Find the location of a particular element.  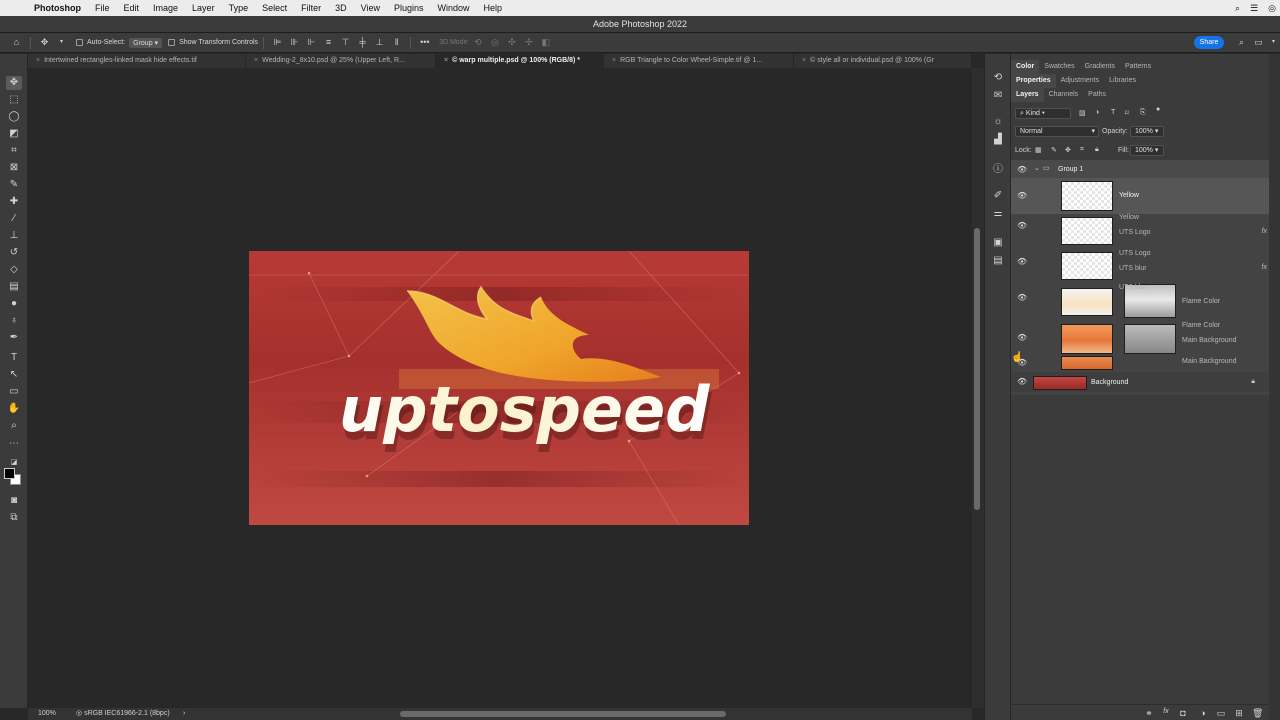

pixel-filter-icon: ▨ is located at coordinates (1082, 113).